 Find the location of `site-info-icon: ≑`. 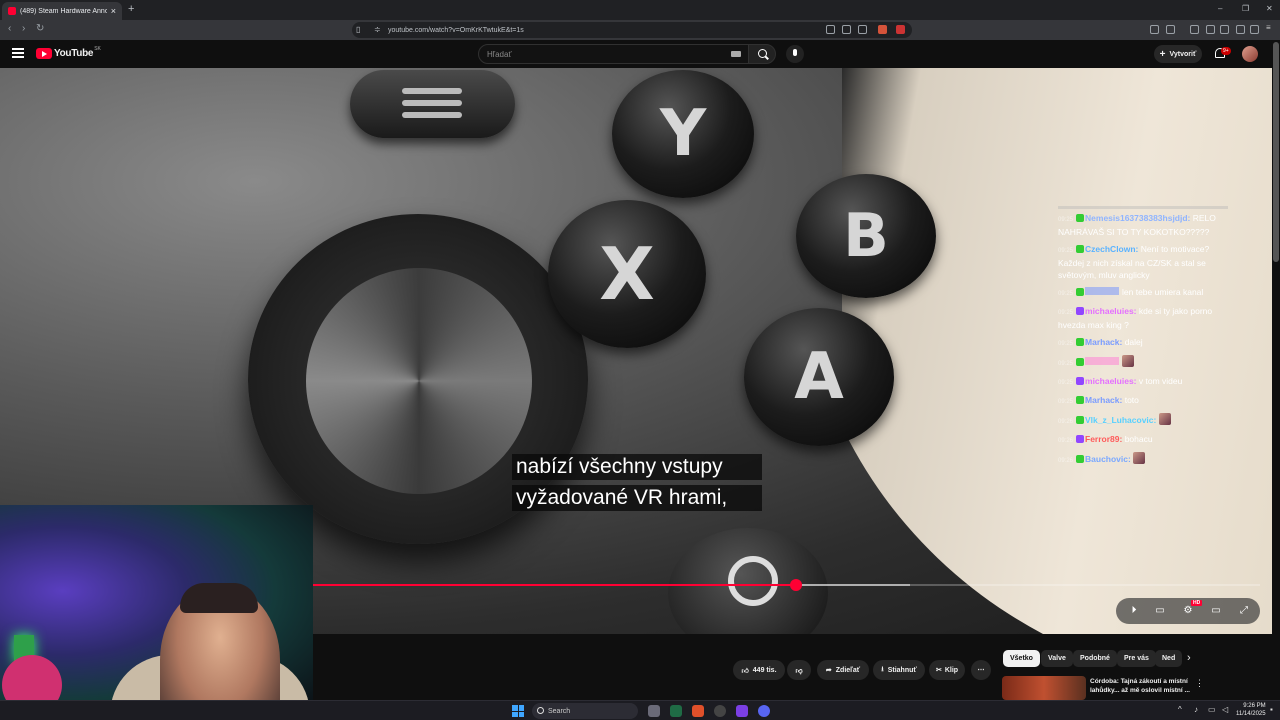

site-info-icon: ≑ is located at coordinates (377, 29).